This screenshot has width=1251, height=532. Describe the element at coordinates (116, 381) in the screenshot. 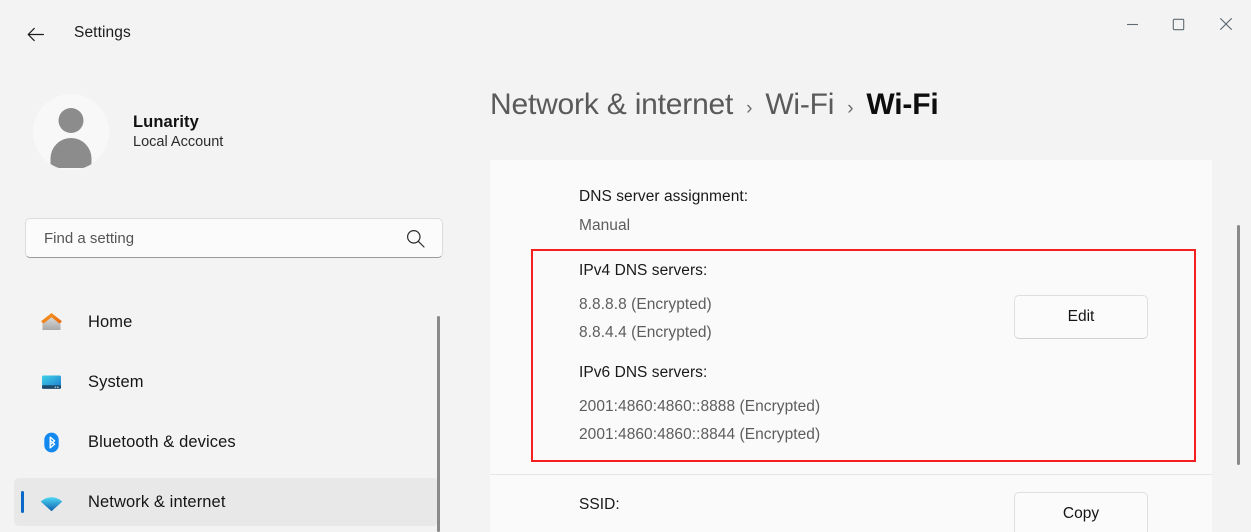

I see `sidebar-item-label: System` at that location.